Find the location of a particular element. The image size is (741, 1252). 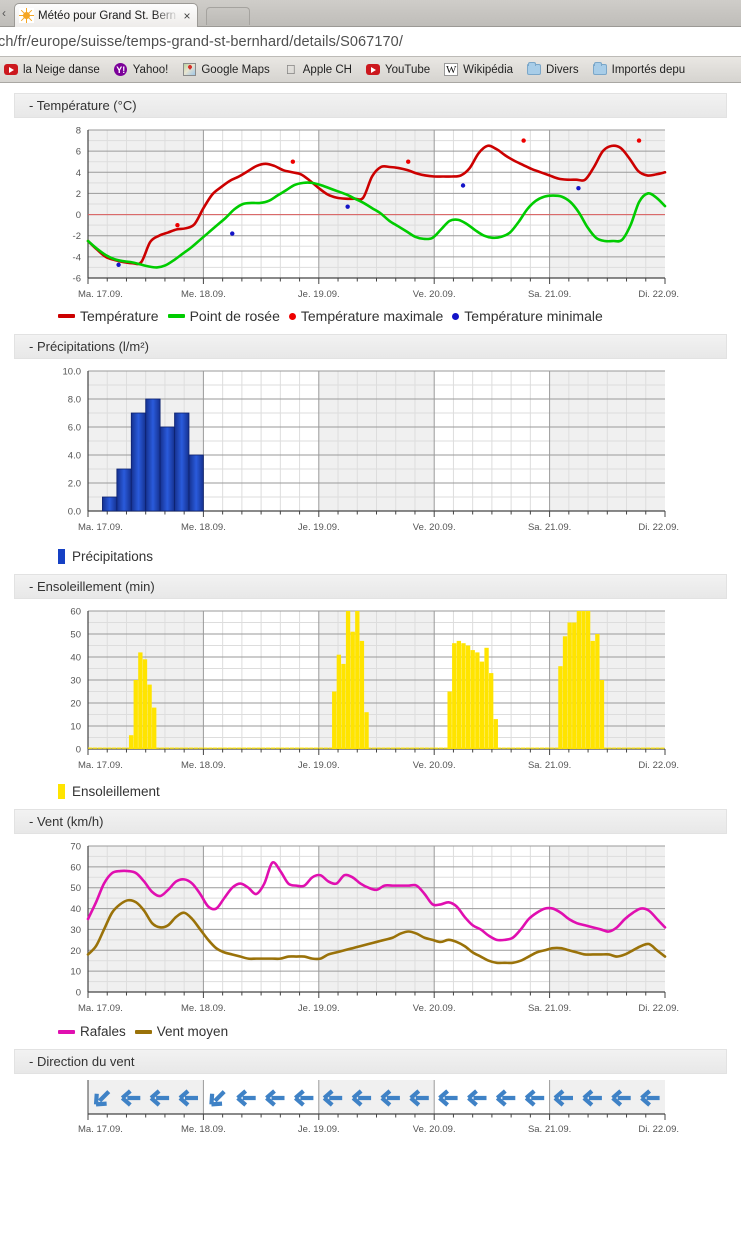

bookmark-google-maps: Google Maps is located at coordinates (226, 70).